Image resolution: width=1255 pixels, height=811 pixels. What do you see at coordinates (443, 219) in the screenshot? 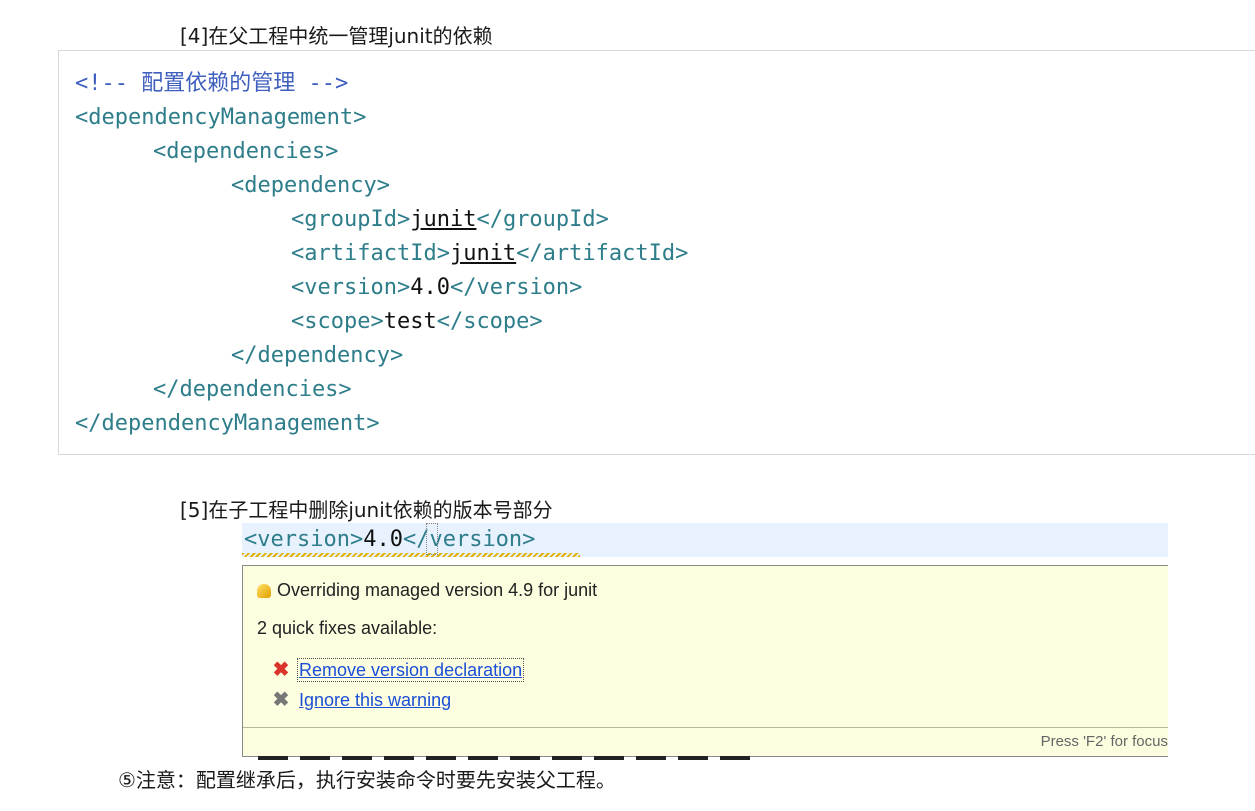
I see `group-id-value: junit` at bounding box center [443, 219].